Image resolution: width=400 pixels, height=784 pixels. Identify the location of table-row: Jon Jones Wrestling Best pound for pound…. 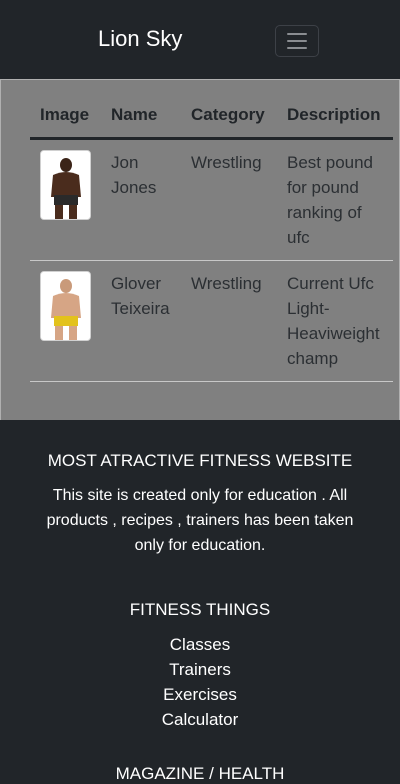
(211, 200).